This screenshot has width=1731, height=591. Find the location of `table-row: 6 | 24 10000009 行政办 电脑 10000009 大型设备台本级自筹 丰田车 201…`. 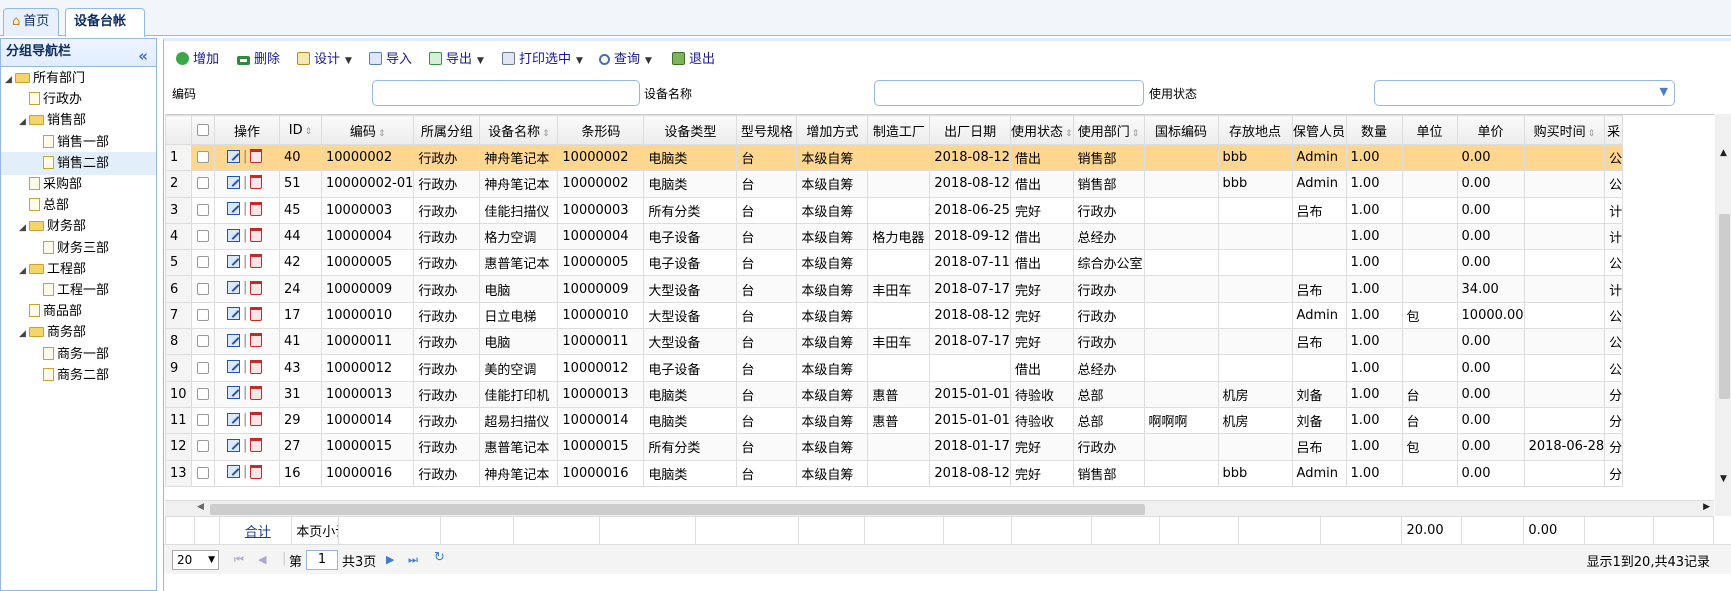

table-row: 6 | 24 10000009 行政办 电脑 10000009 大型设备台本级自筹 丰田车 201… is located at coordinates (894, 289).